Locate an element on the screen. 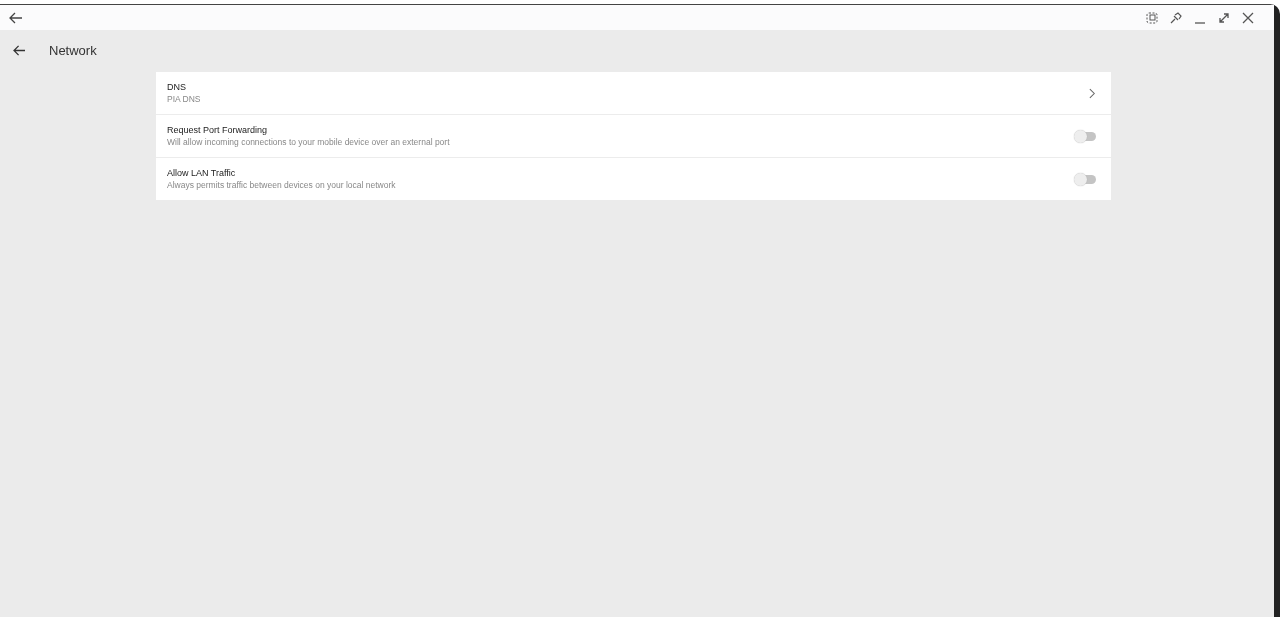  window-snap-icon is located at coordinates (1152, 17).